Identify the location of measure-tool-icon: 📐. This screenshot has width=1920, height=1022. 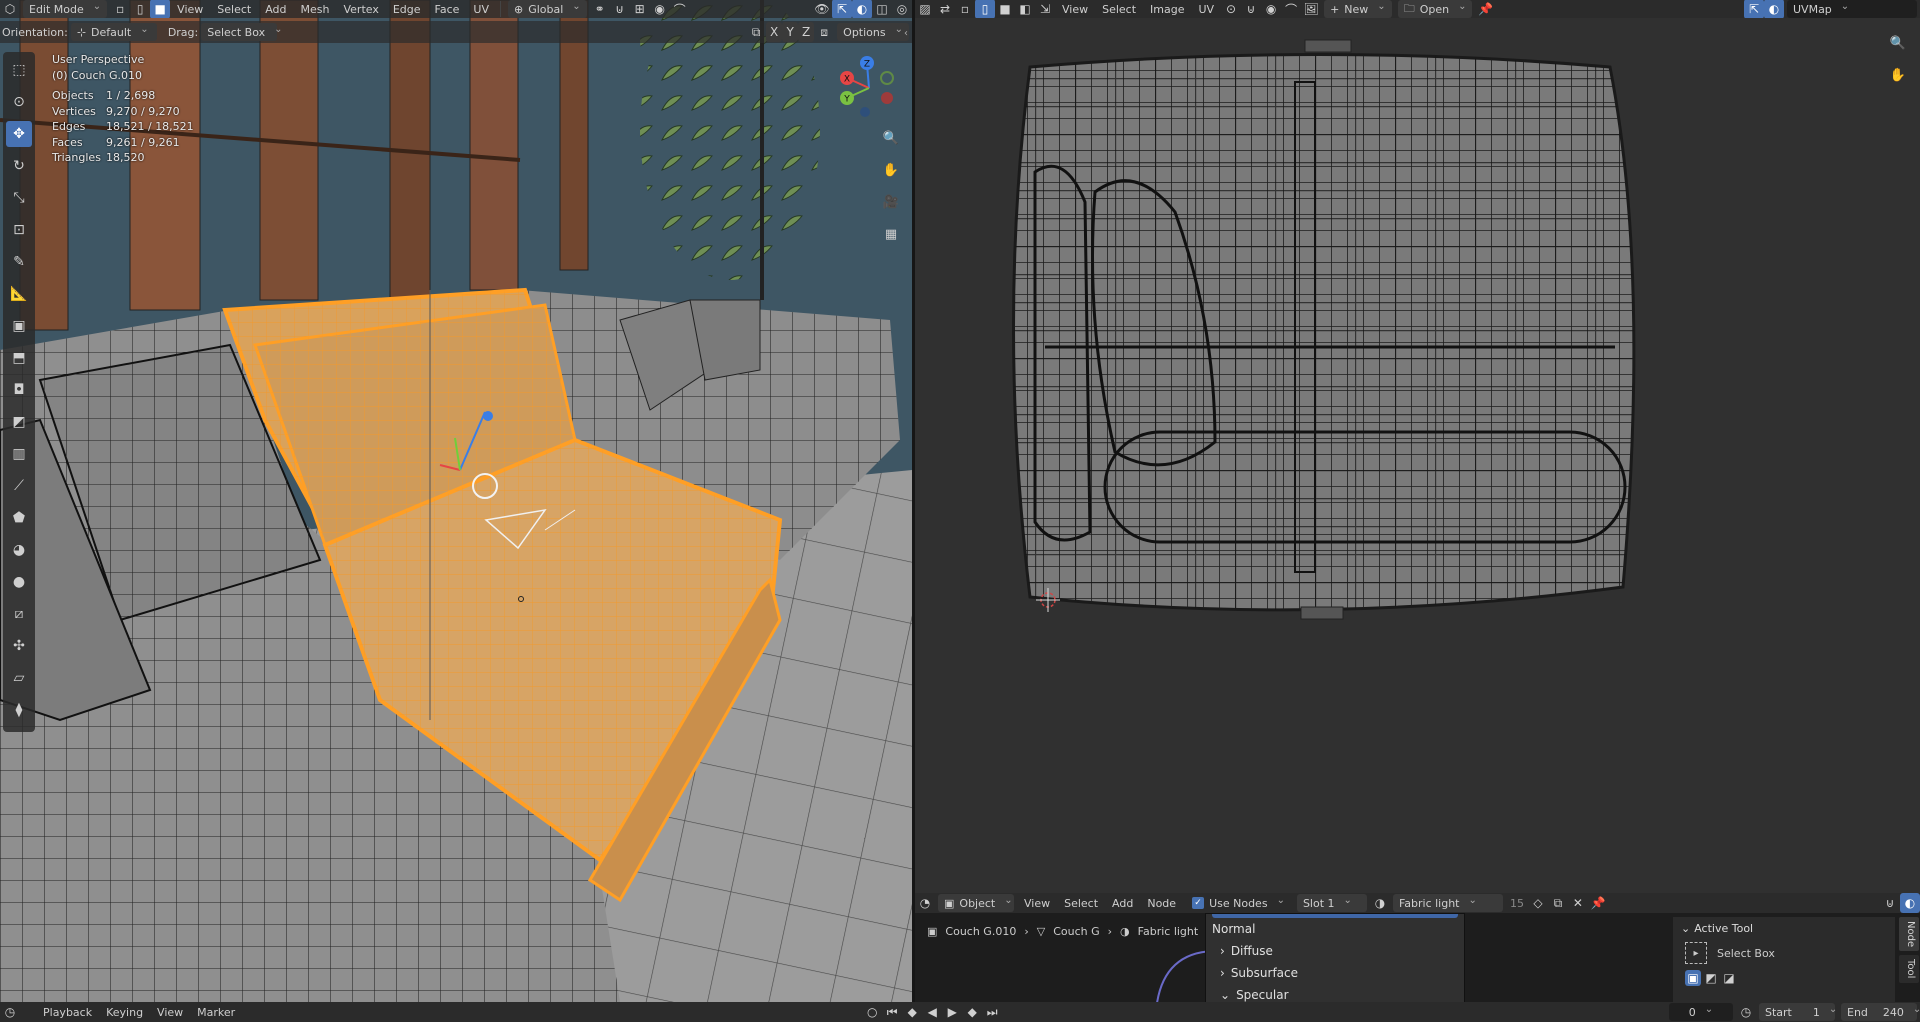
(19, 294).